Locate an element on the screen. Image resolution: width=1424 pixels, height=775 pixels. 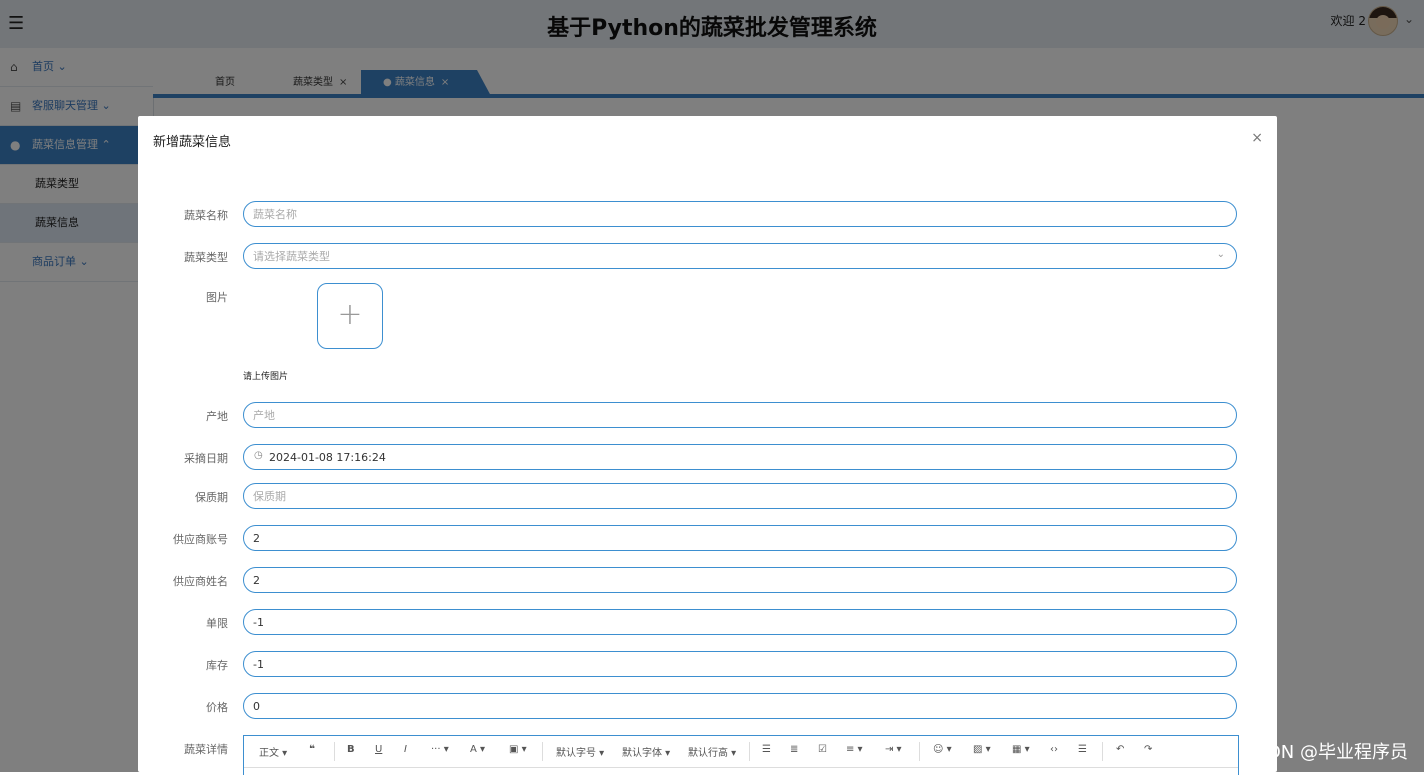
dialog-title: 新增蔬菜信息 is located at coordinates (192, 142).